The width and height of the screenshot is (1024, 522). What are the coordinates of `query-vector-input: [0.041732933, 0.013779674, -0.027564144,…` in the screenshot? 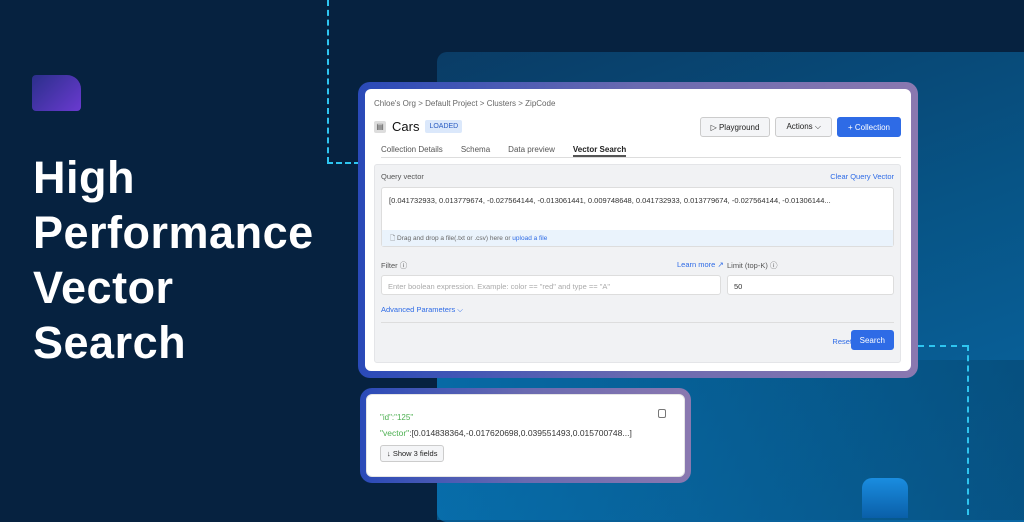 It's located at (637, 217).